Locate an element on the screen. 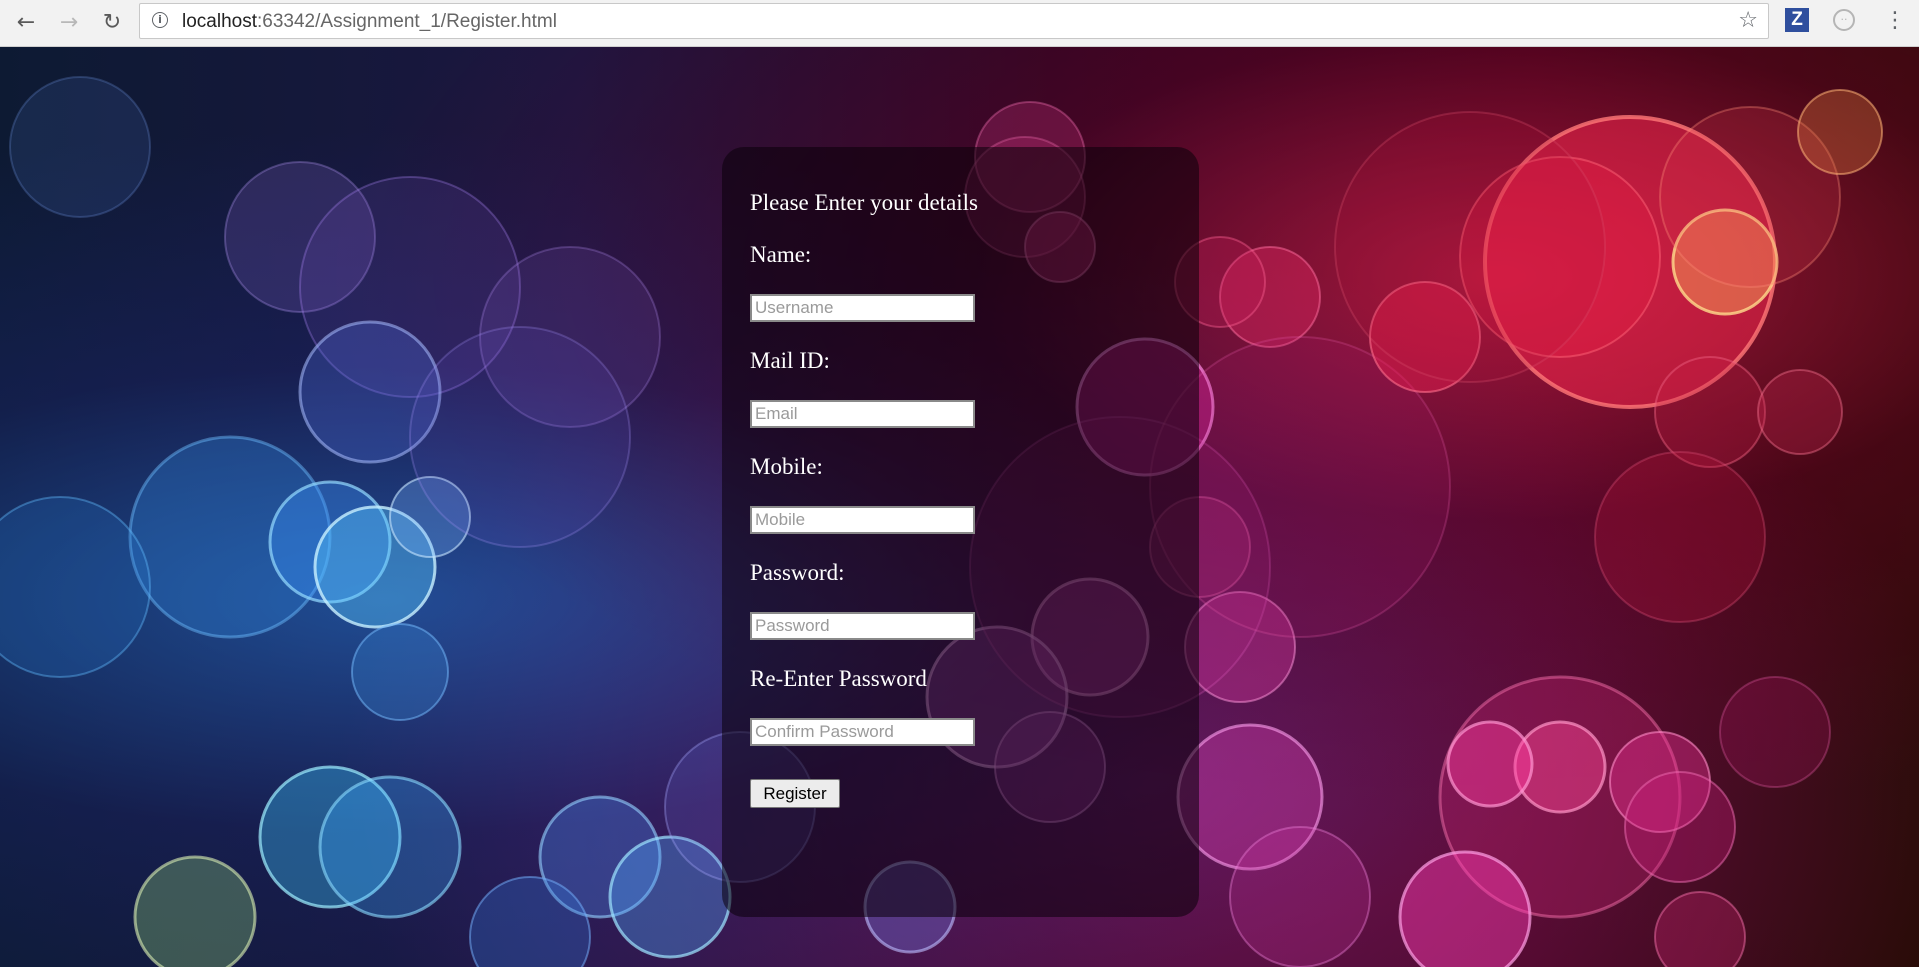 Image resolution: width=1919 pixels, height=967 pixels. name-label: Name: is located at coordinates (781, 254).